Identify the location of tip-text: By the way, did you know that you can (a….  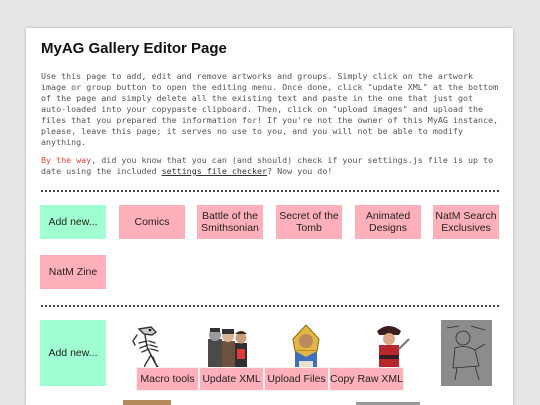
(272, 166).